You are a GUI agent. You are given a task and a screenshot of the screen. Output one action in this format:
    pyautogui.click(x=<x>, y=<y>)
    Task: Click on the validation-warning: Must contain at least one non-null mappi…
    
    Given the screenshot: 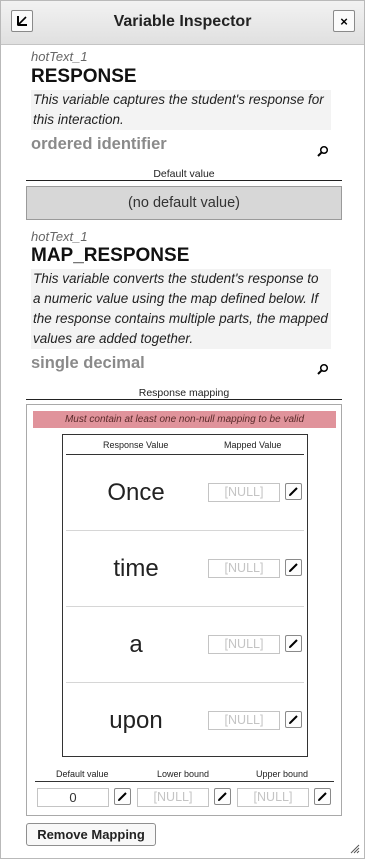 What is the action you would take?
    pyautogui.click(x=184, y=419)
    